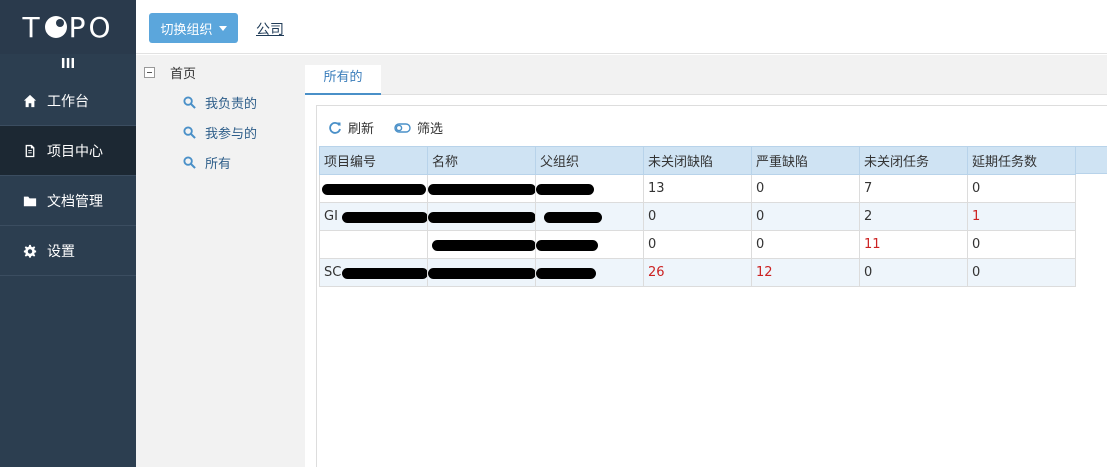 This screenshot has width=1107, height=467. I want to click on tree-item-all: 所有, so click(207, 162).